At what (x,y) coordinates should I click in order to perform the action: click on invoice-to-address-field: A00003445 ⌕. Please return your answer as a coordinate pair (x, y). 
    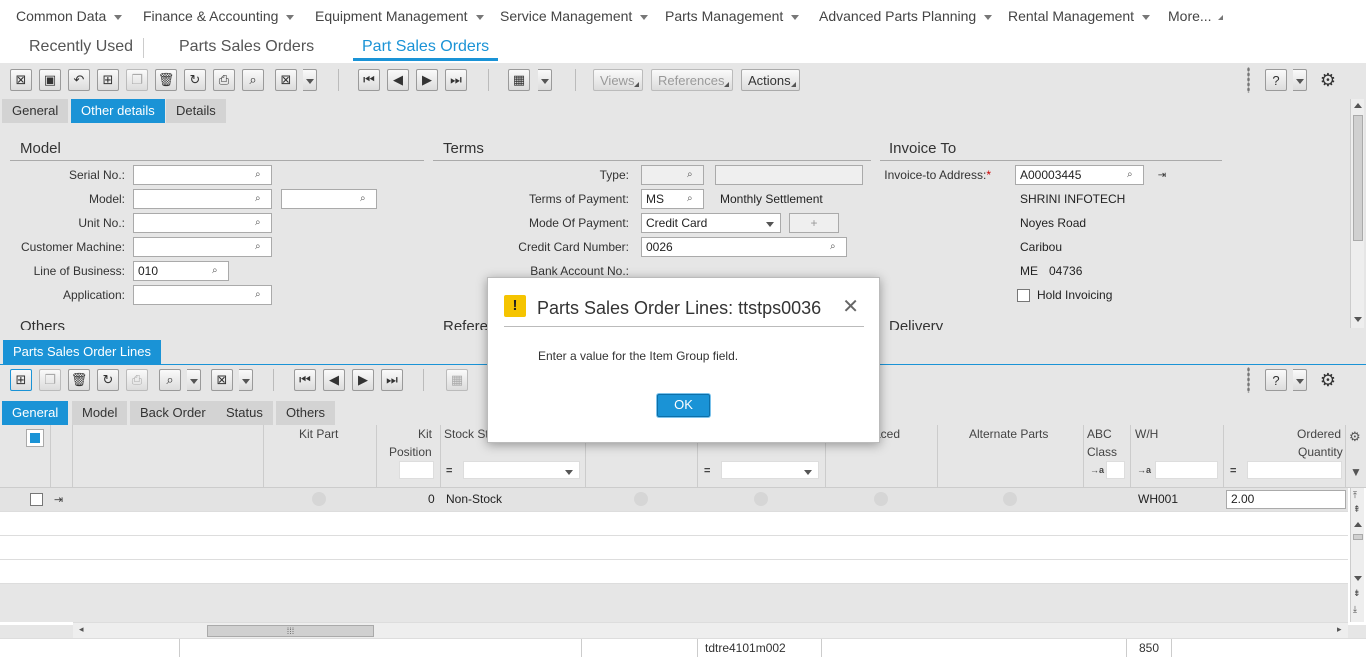
    Looking at the image, I should click on (1079, 175).